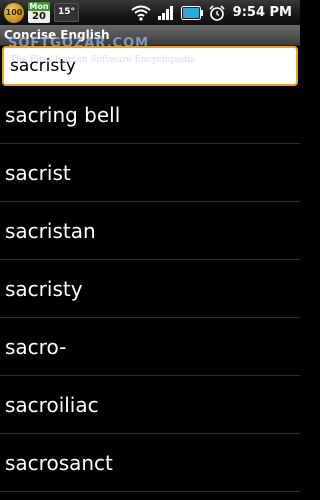 This screenshot has width=320, height=500. I want to click on list-item-sacring-bell: sacring bell, so click(150, 115).